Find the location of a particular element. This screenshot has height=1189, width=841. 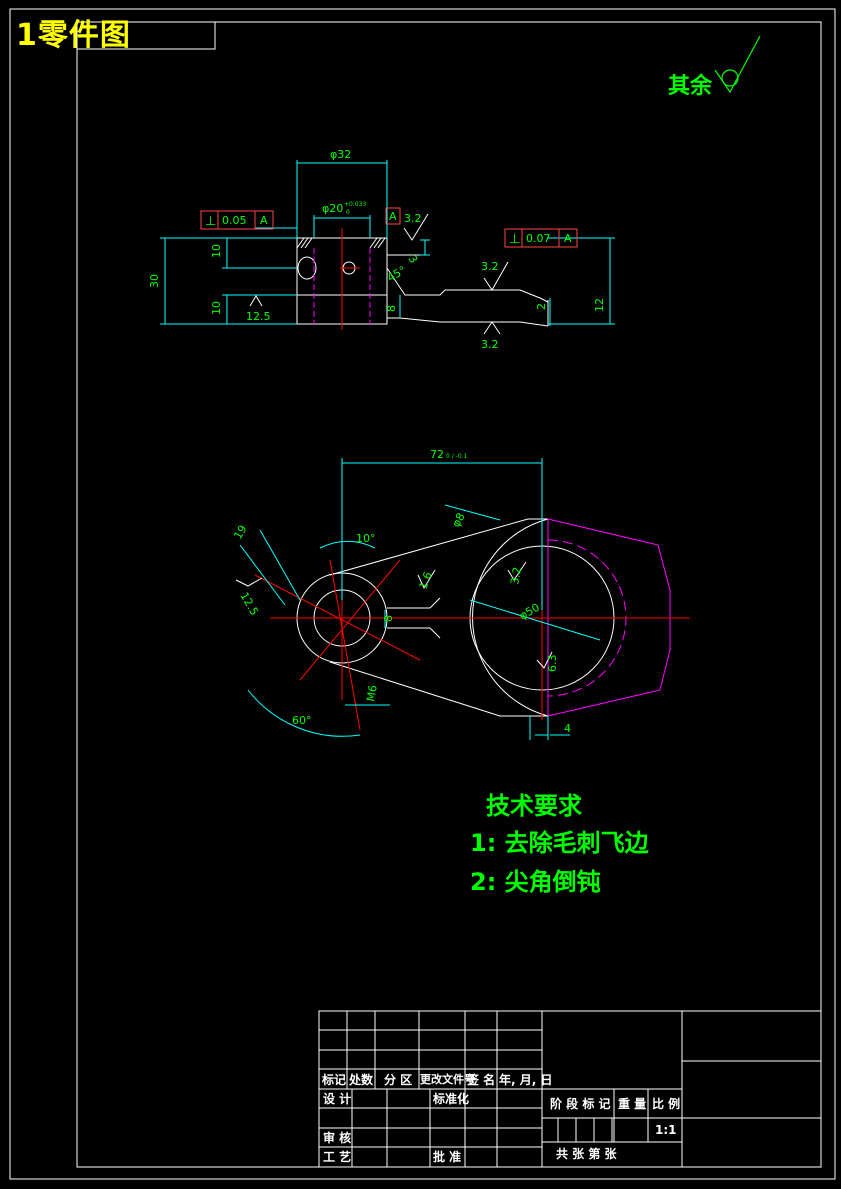

dim-72: 72 is located at coordinates (437, 454).